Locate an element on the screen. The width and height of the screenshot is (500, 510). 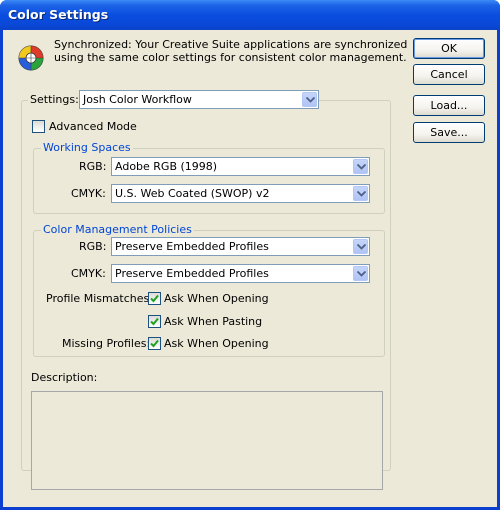
settings-dropdown: Josh Color Workflow is located at coordinates (199, 99).